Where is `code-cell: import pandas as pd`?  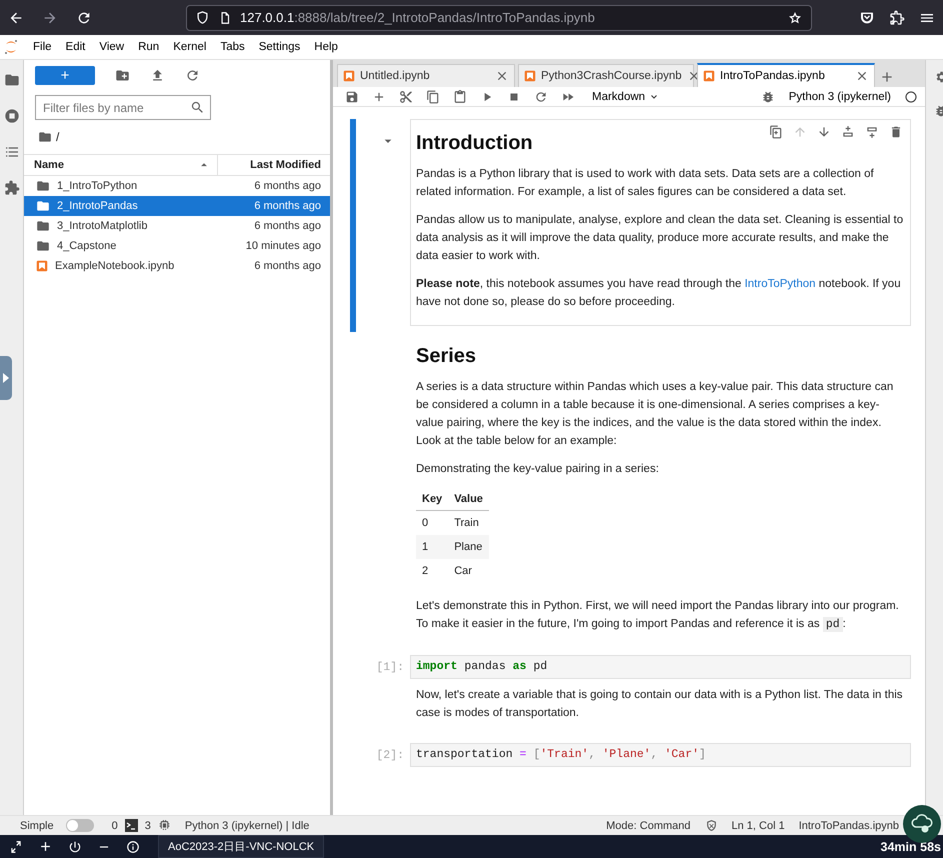 code-cell: import pandas as pd is located at coordinates (660, 667).